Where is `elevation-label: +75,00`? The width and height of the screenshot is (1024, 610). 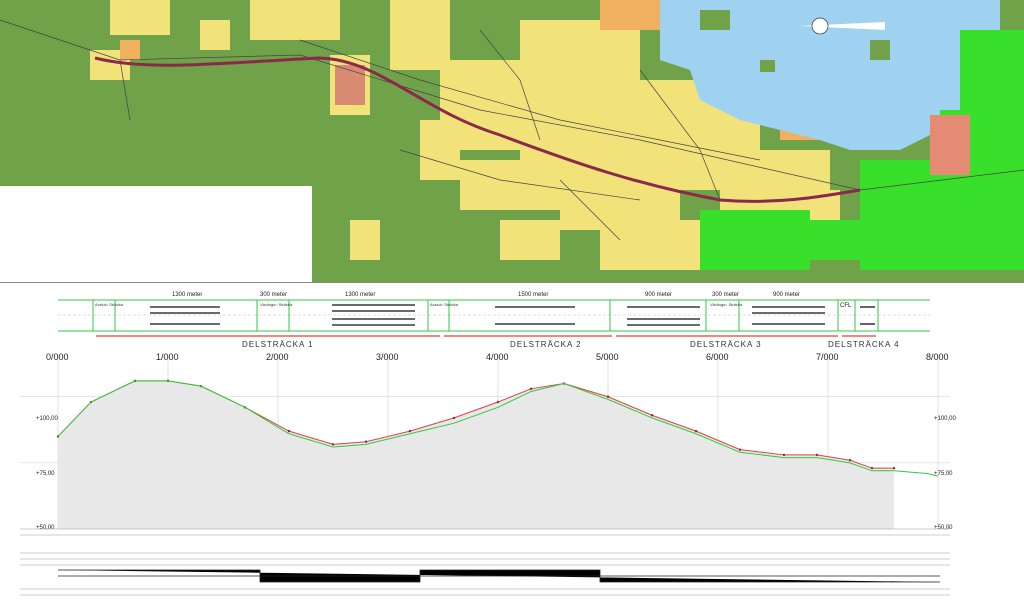 elevation-label: +75,00 is located at coordinates (45, 474).